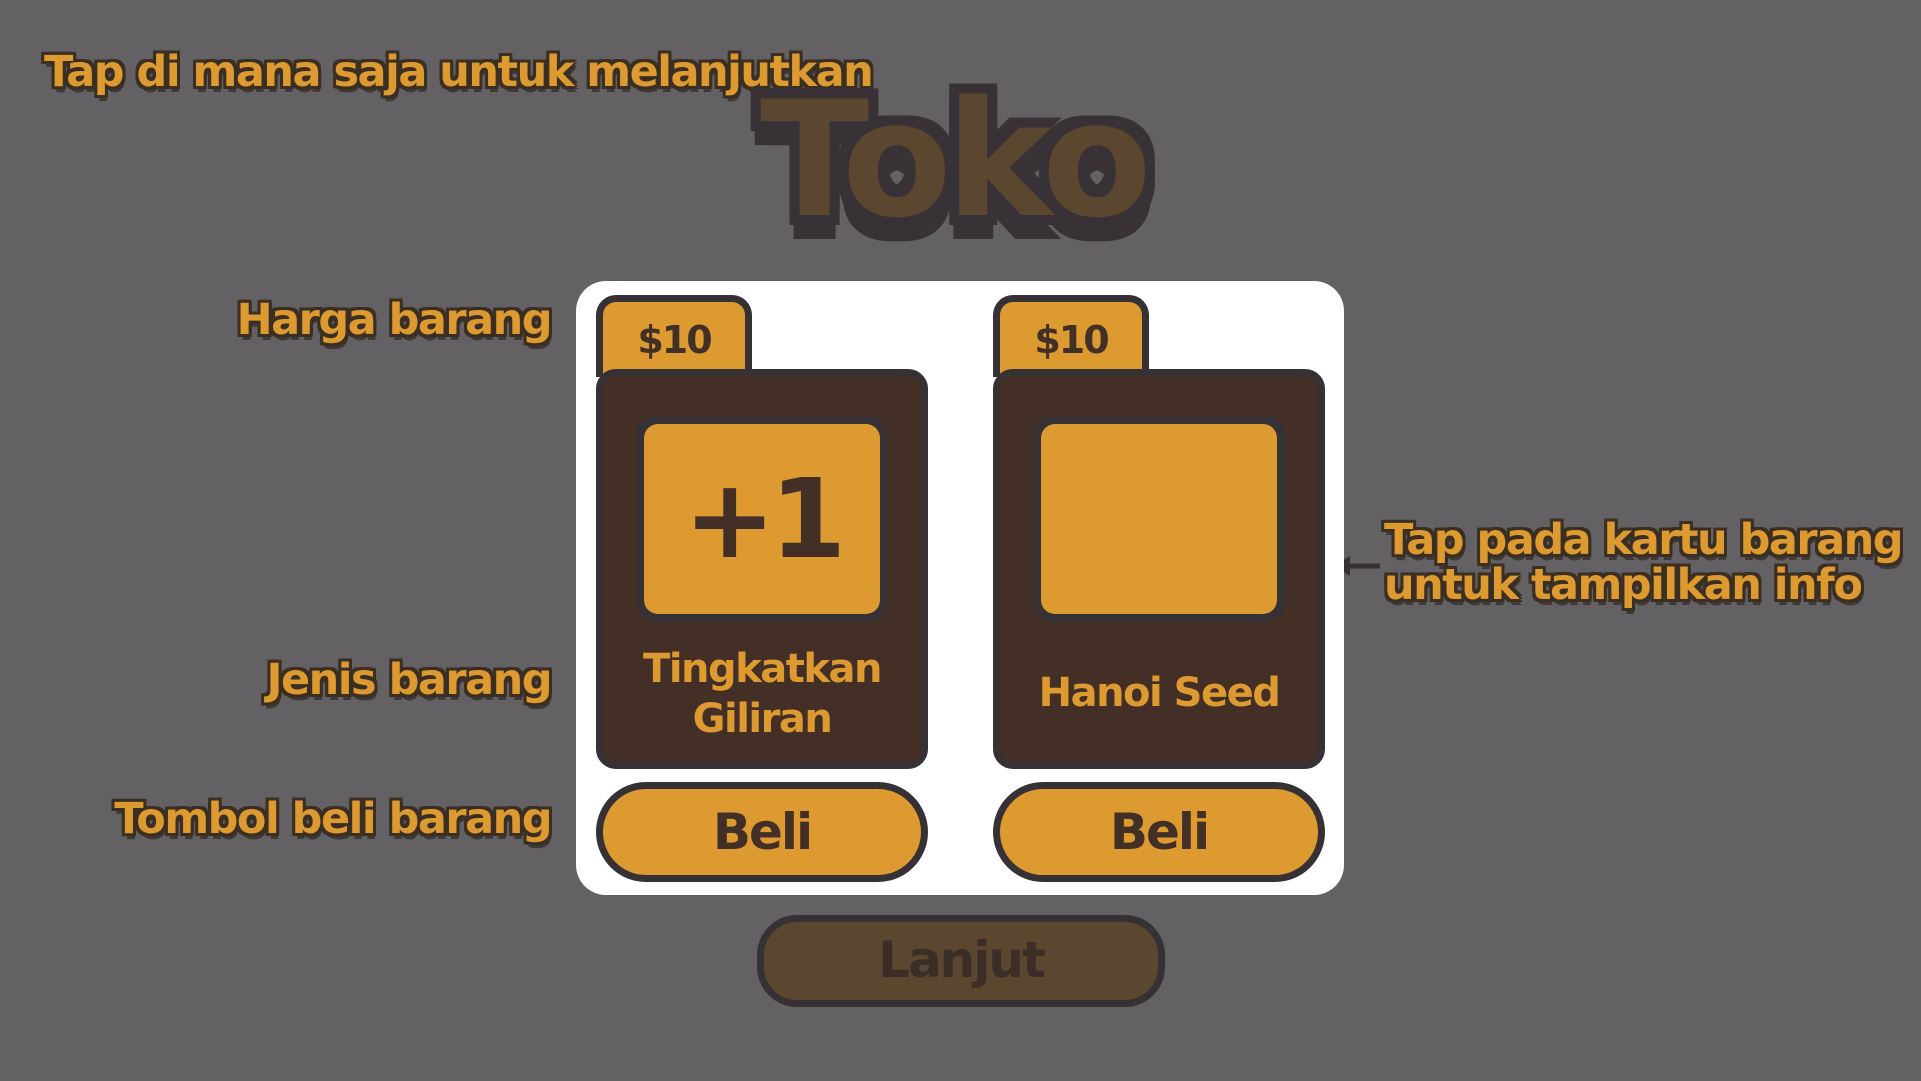  I want to click on item-icon-frame: +1, so click(762, 519).